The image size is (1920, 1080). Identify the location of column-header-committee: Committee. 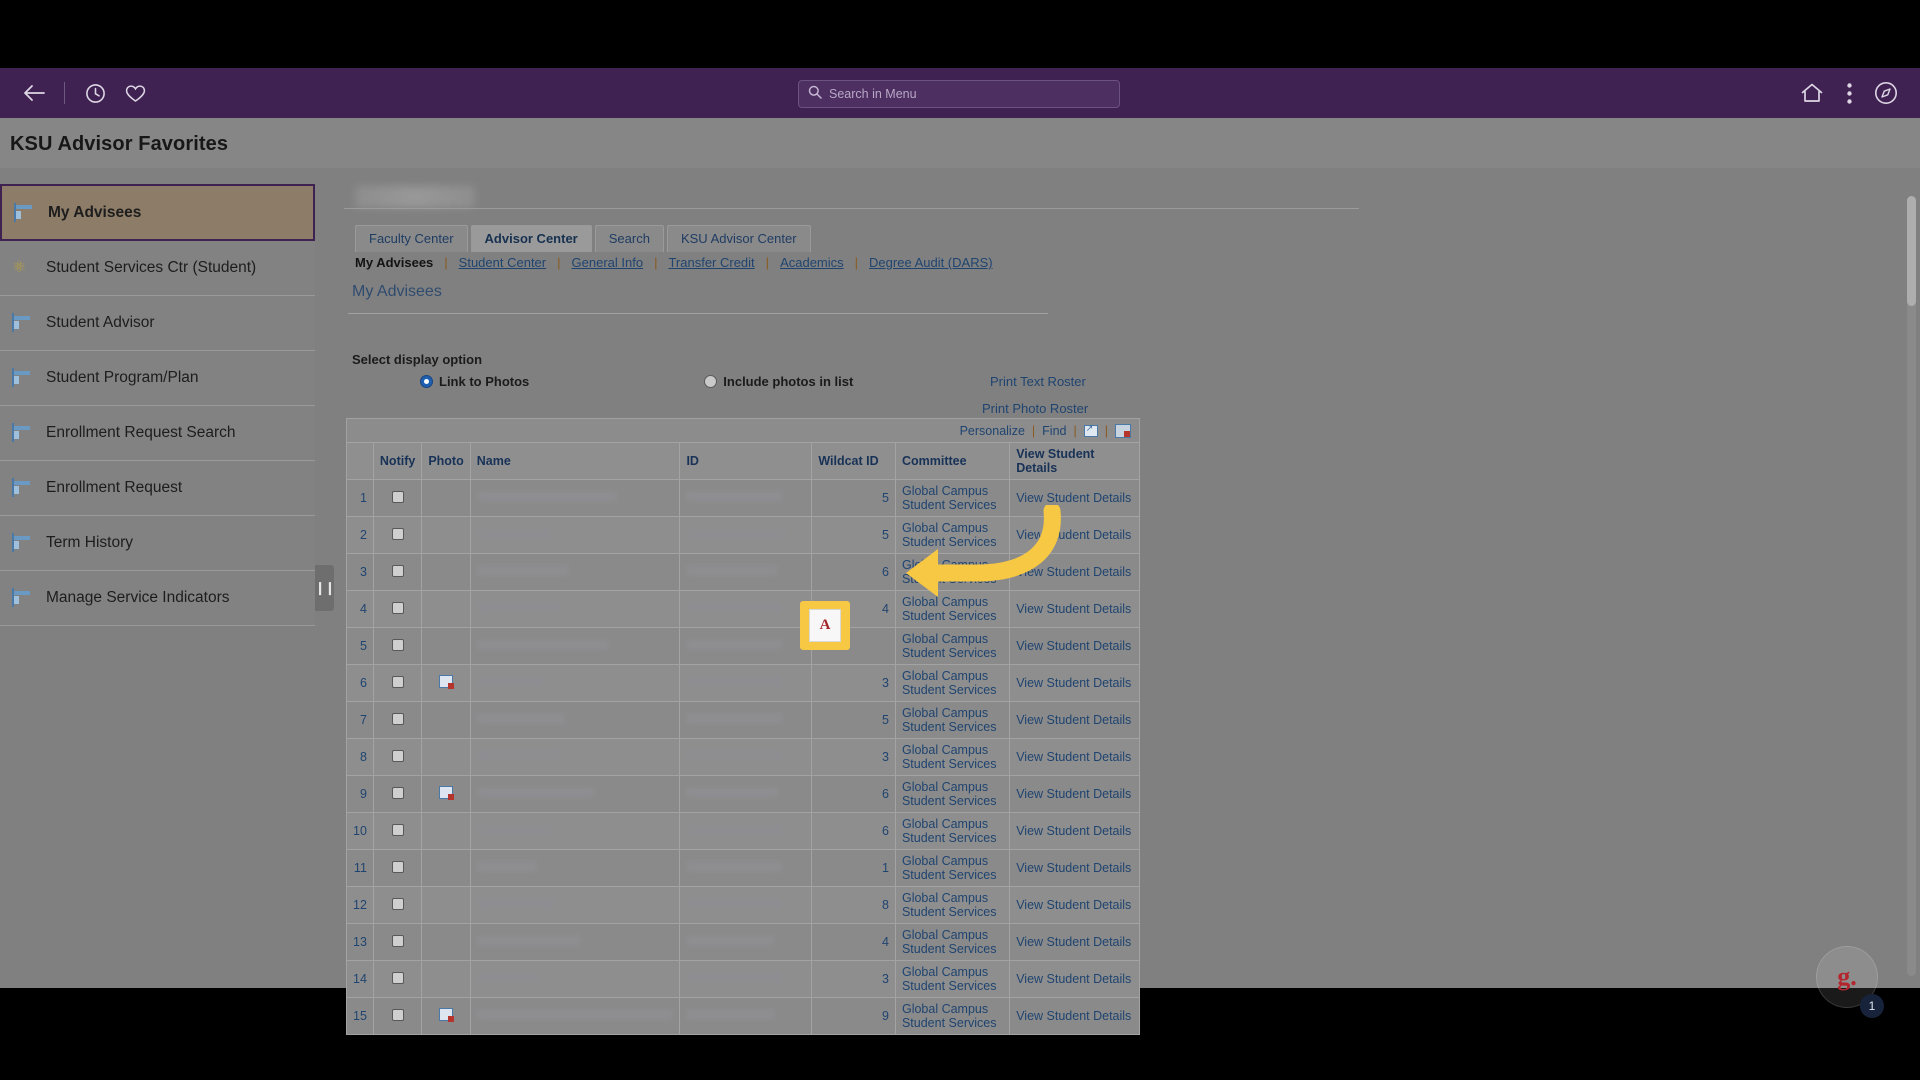
(952, 461).